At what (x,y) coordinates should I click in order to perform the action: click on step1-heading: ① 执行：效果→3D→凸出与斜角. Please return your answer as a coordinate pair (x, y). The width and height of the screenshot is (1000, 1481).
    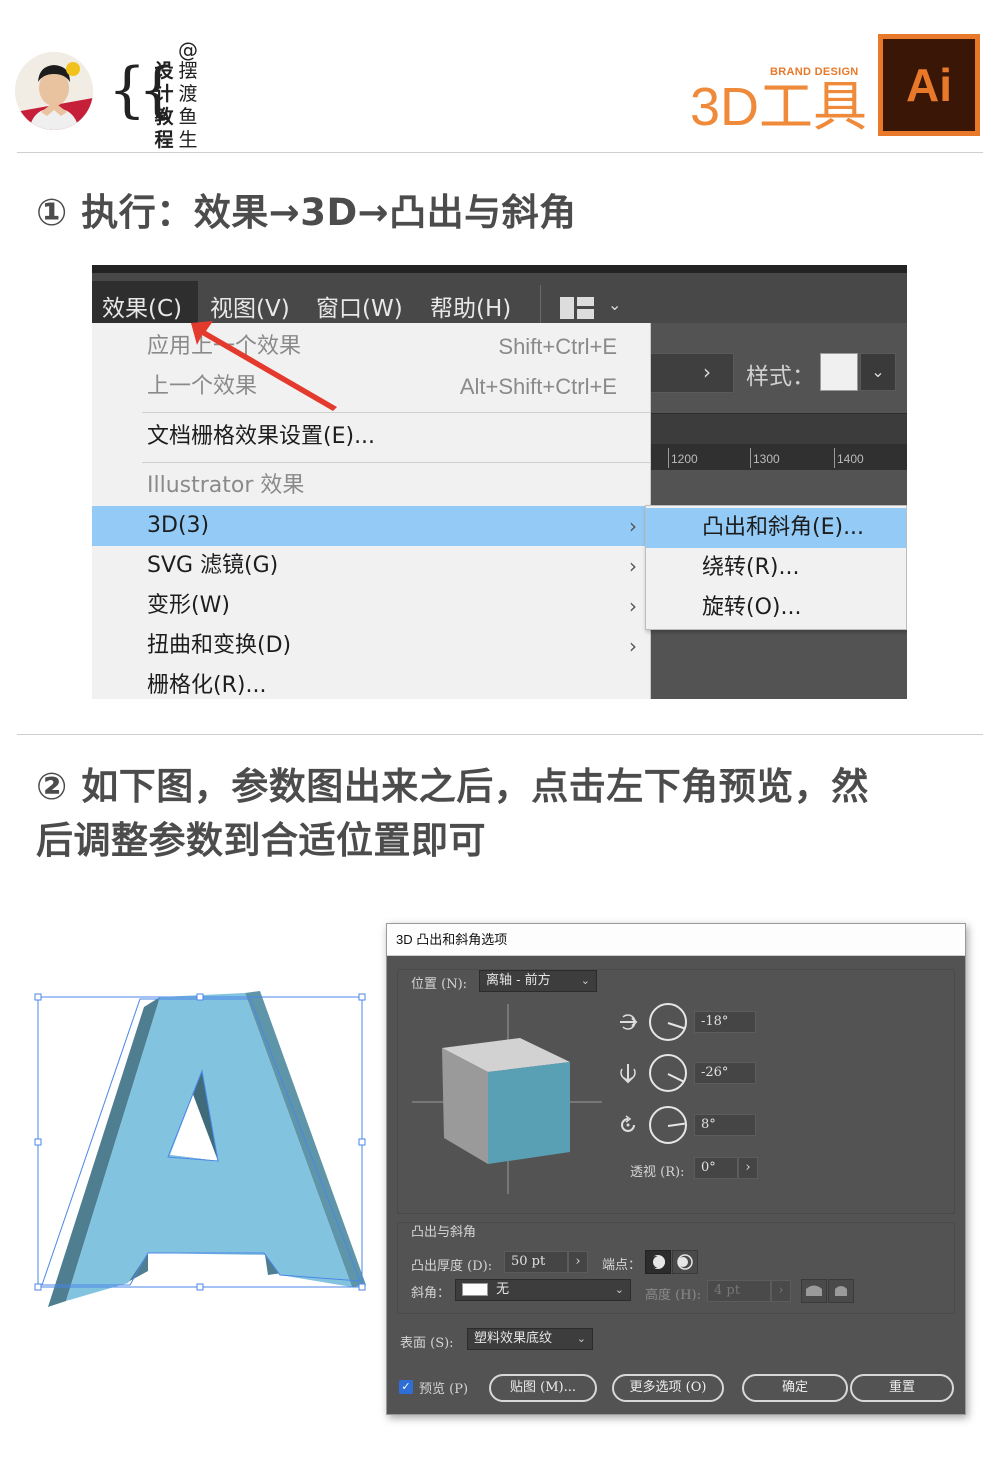
    Looking at the image, I should click on (306, 212).